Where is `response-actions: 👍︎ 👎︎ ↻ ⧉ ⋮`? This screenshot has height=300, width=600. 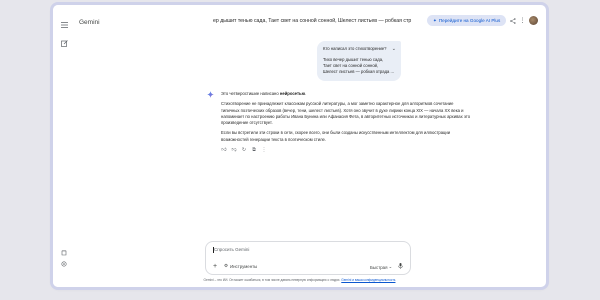
response-actions: 👍︎ 👎︎ ↻ ⧉ ⋮ is located at coordinates (346, 150).